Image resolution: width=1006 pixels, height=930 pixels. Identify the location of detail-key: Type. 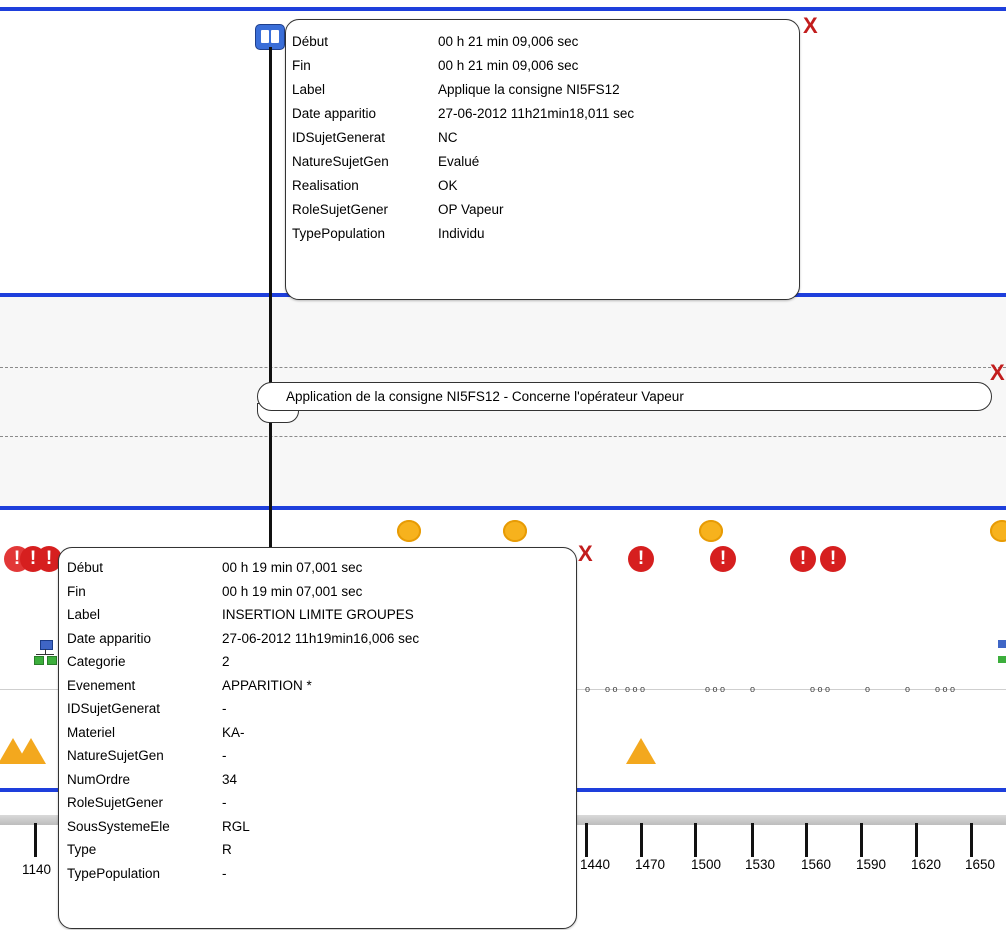
(82, 849).